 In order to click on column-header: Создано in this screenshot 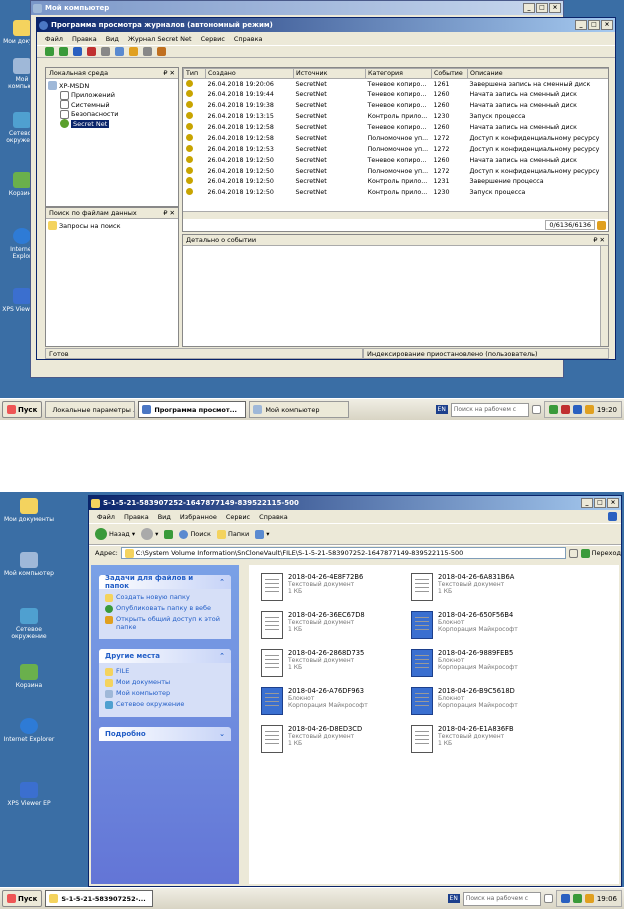, I will do `click(249, 73)`.